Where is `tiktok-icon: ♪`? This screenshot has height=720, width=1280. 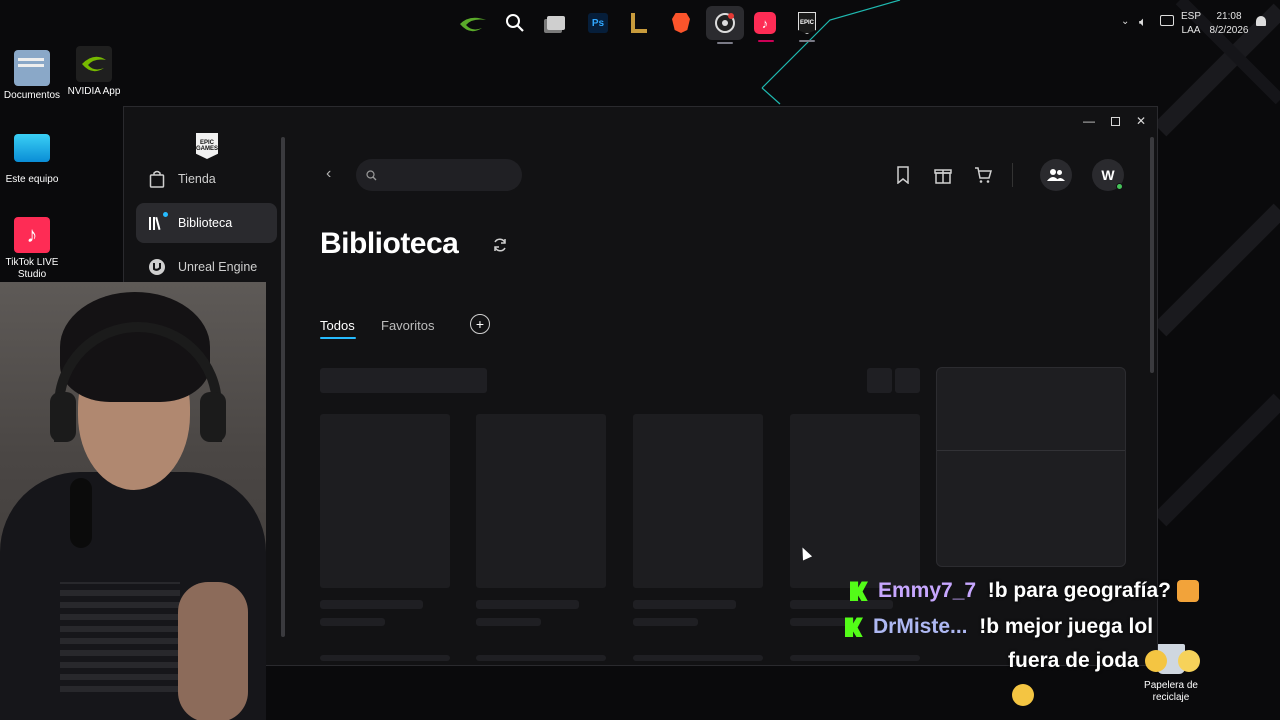 tiktok-icon: ♪ is located at coordinates (765, 25).